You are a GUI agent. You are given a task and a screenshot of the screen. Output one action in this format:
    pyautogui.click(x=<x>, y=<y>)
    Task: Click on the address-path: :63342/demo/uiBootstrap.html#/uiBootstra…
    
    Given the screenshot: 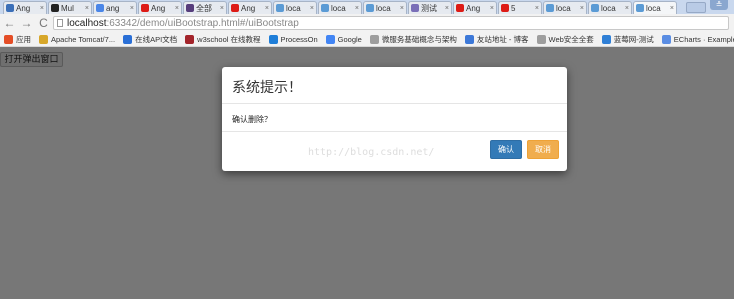 What is the action you would take?
    pyautogui.click(x=202, y=23)
    